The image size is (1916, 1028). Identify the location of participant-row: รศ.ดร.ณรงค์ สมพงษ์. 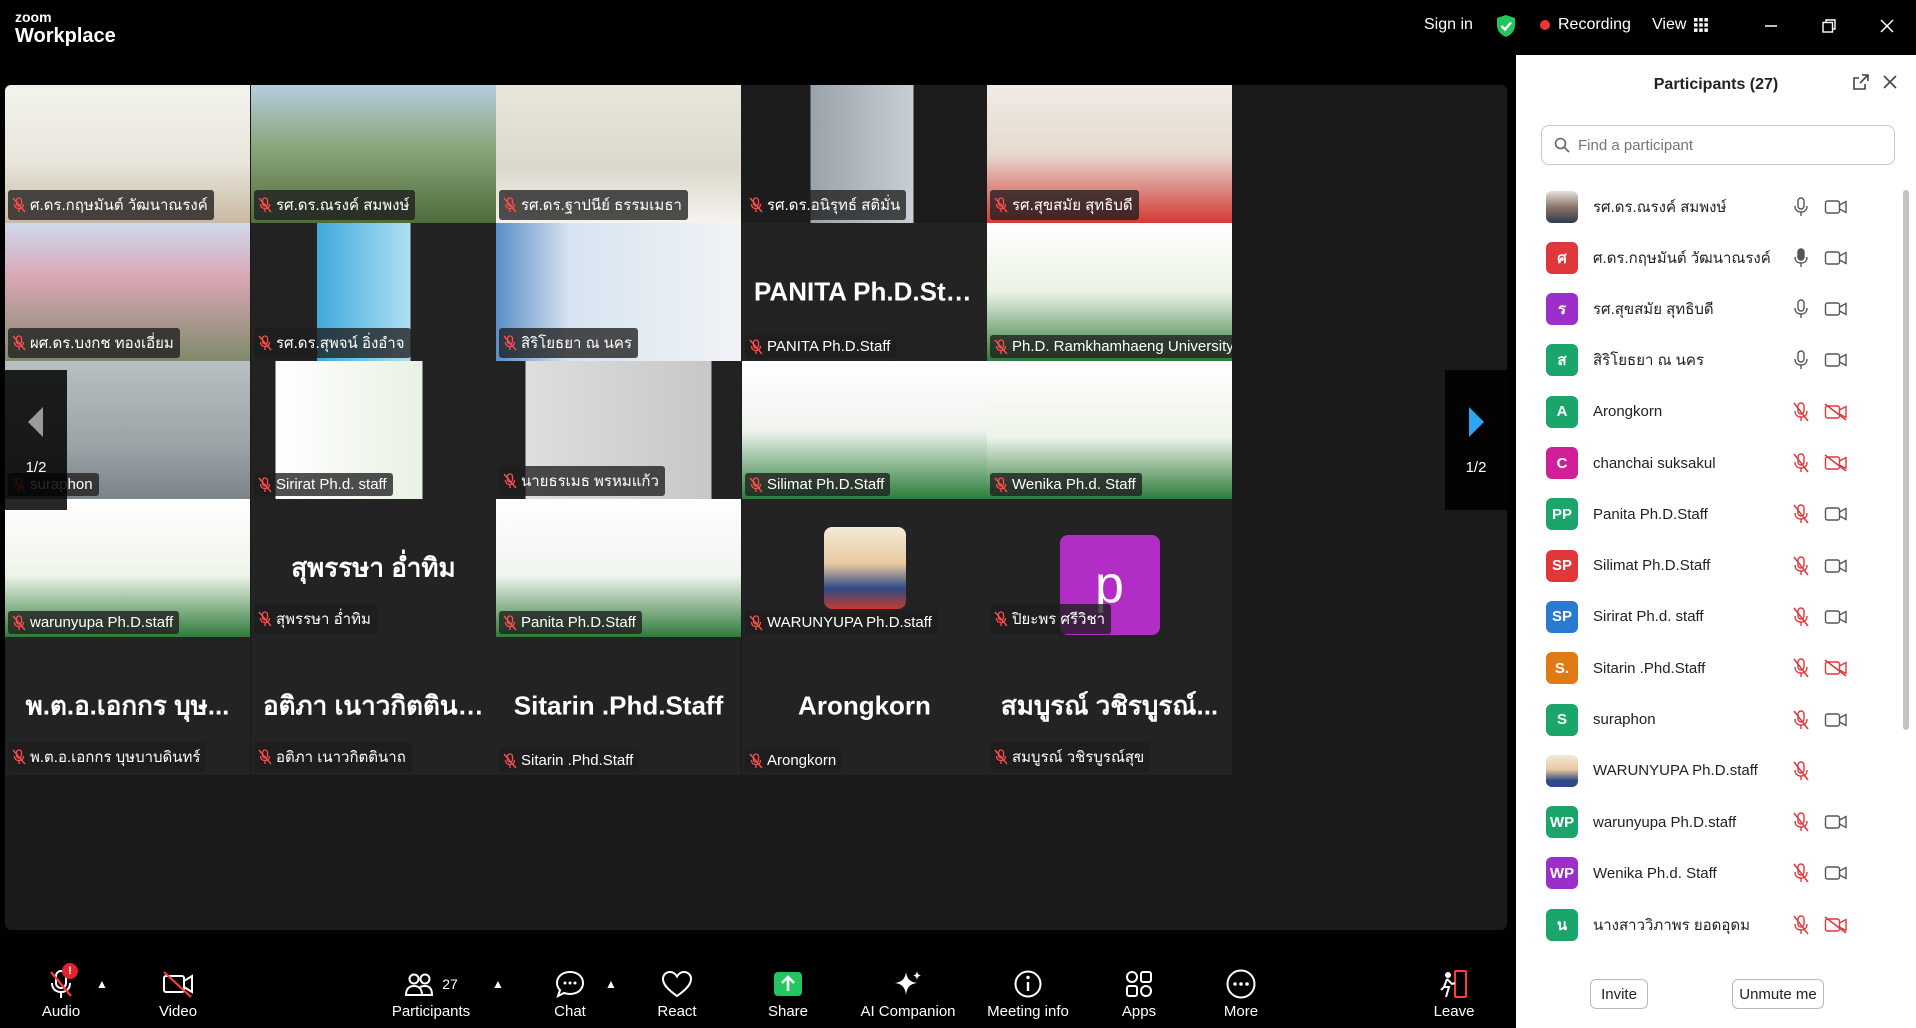
(1706, 206).